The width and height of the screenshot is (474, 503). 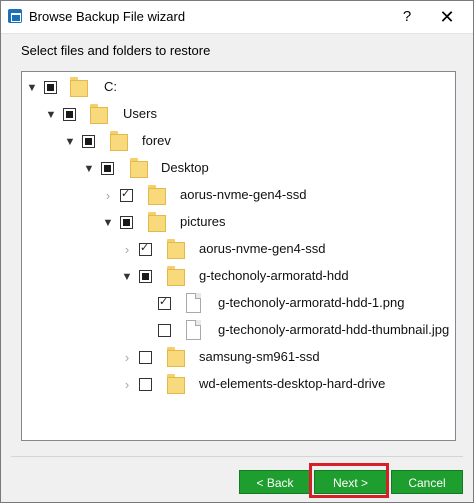 I want to click on tree-node-label: Users, so click(x=140, y=113).